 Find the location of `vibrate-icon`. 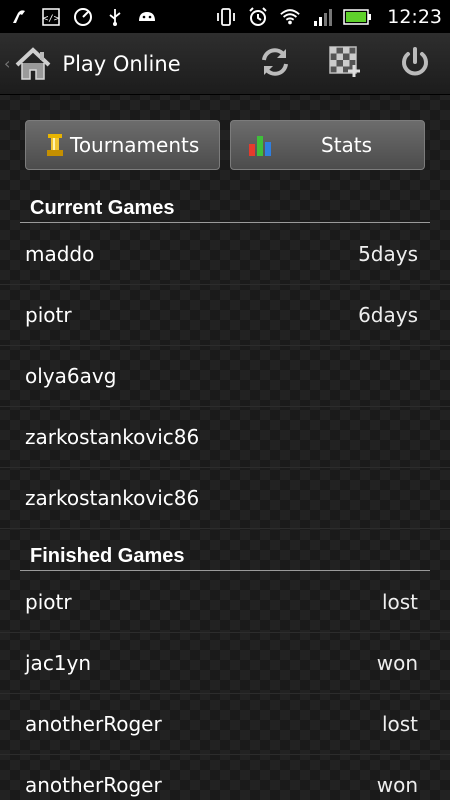

vibrate-icon is located at coordinates (226, 17).